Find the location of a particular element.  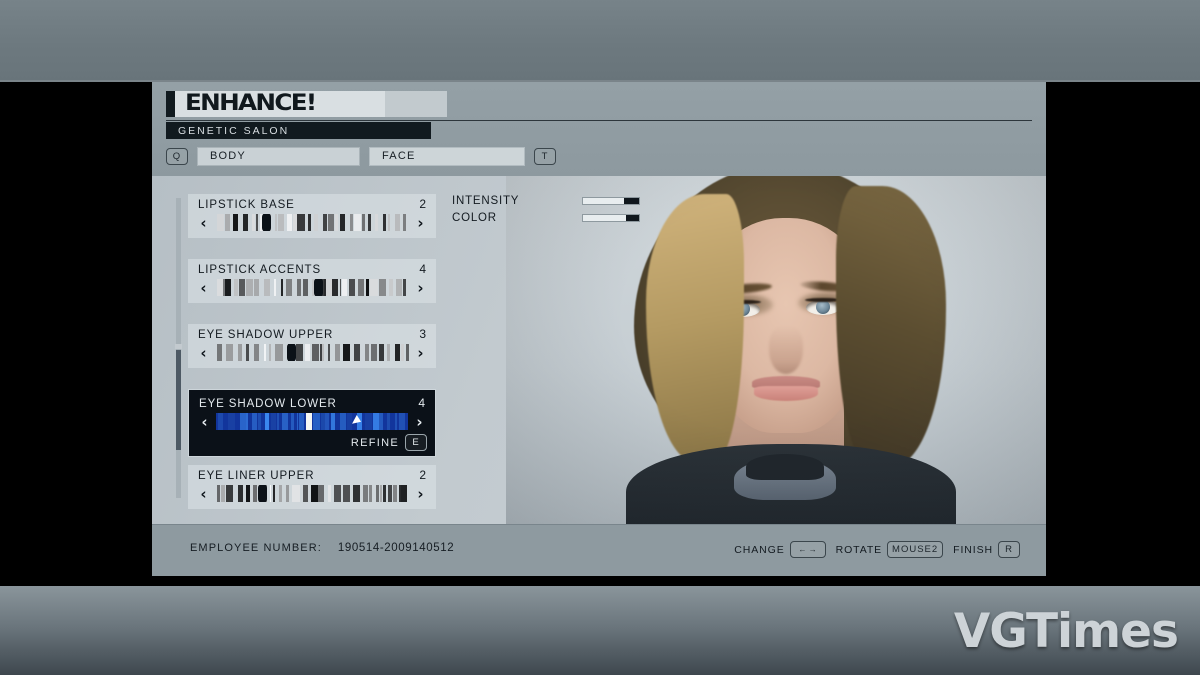

hair-front-right is located at coordinates (891, 326).